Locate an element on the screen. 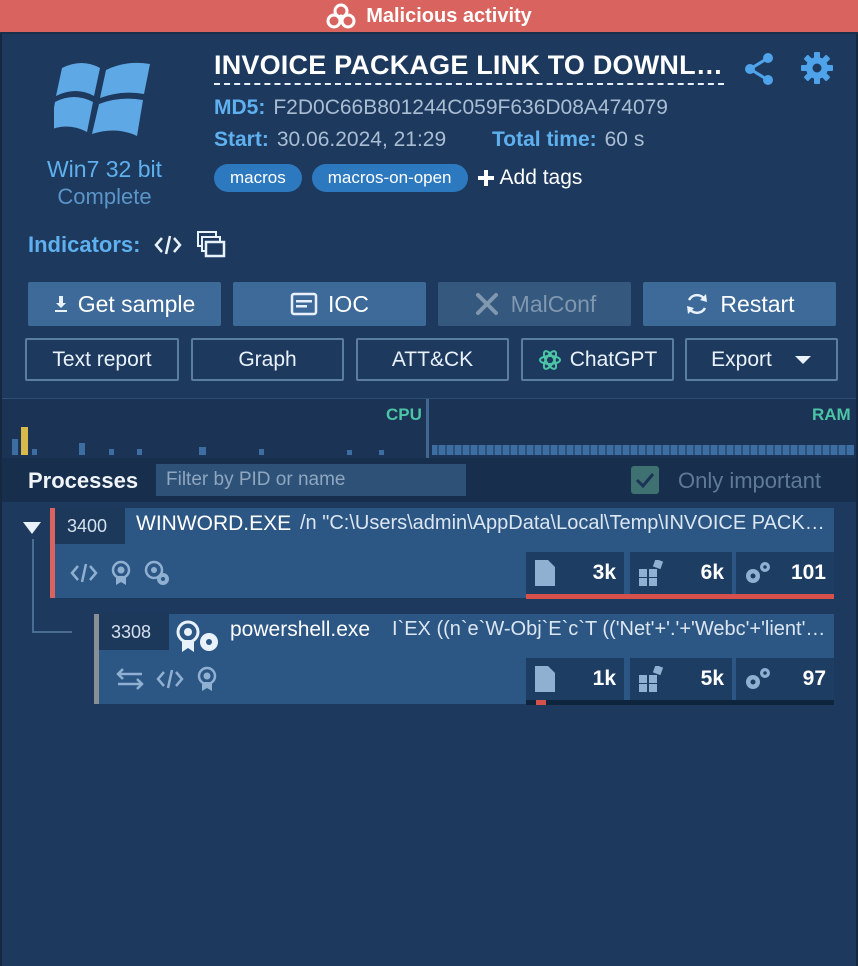  export-button: Export is located at coordinates (761, 359).